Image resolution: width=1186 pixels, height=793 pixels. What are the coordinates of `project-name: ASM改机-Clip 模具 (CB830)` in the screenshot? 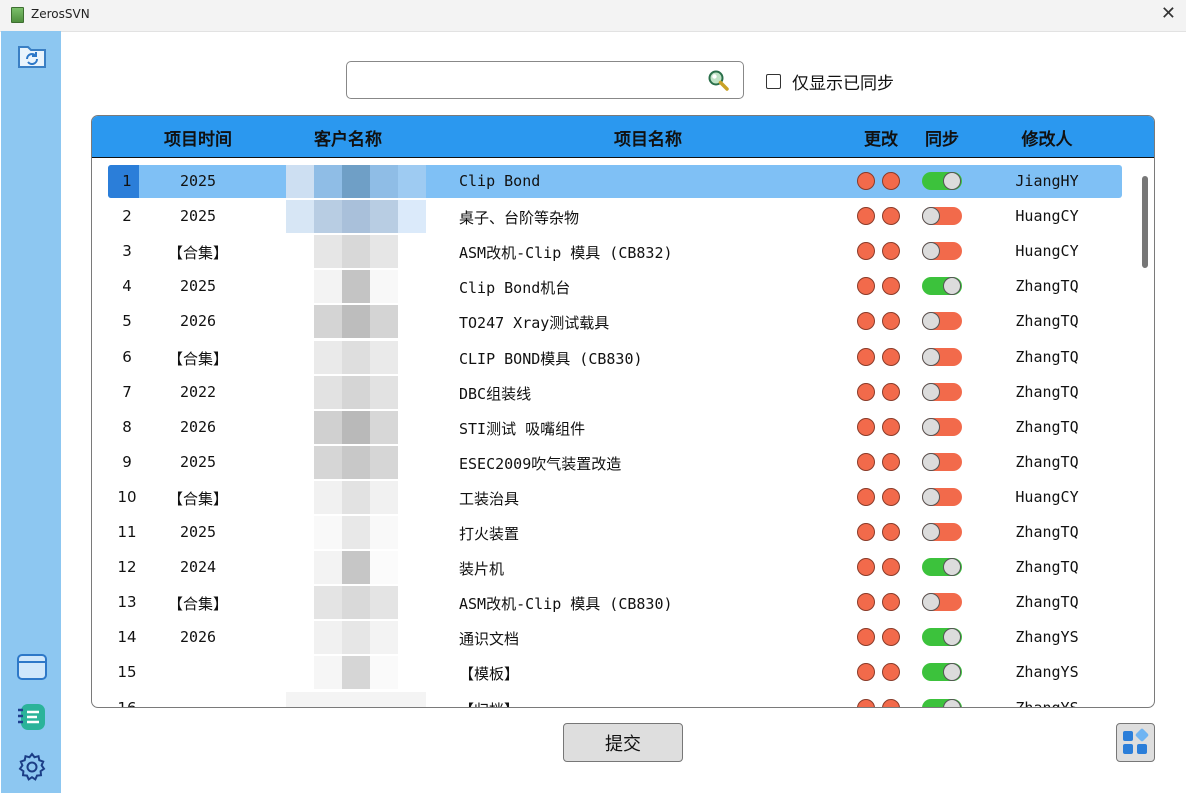 It's located at (566, 604).